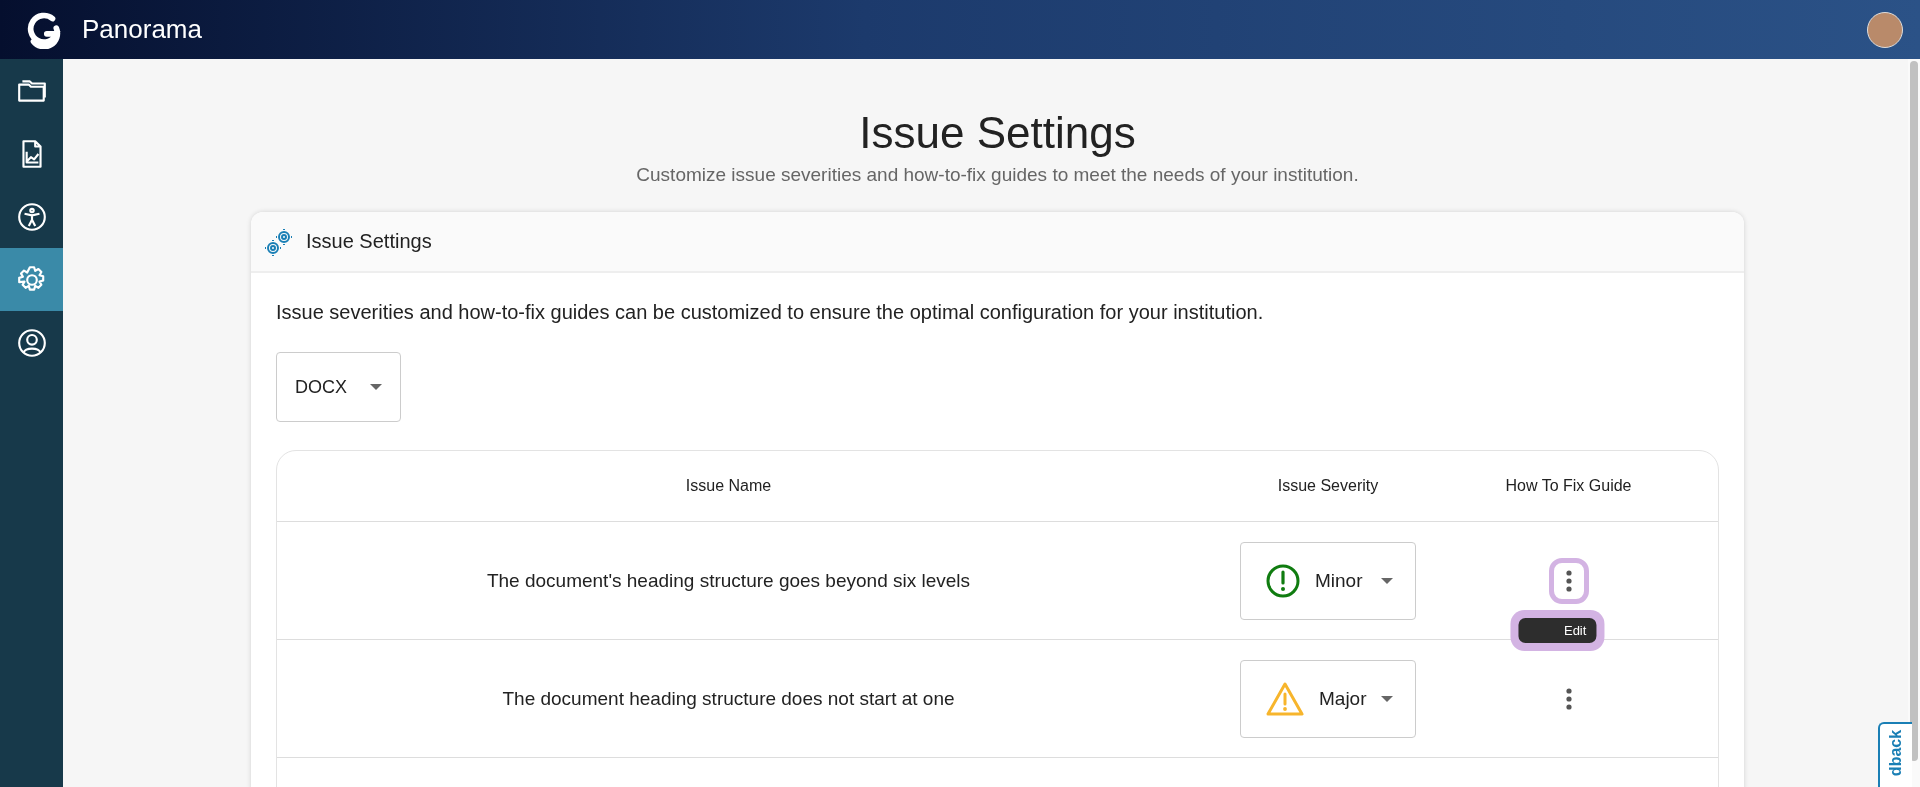  What do you see at coordinates (997, 133) in the screenshot?
I see `page-title: Issue Settings` at bounding box center [997, 133].